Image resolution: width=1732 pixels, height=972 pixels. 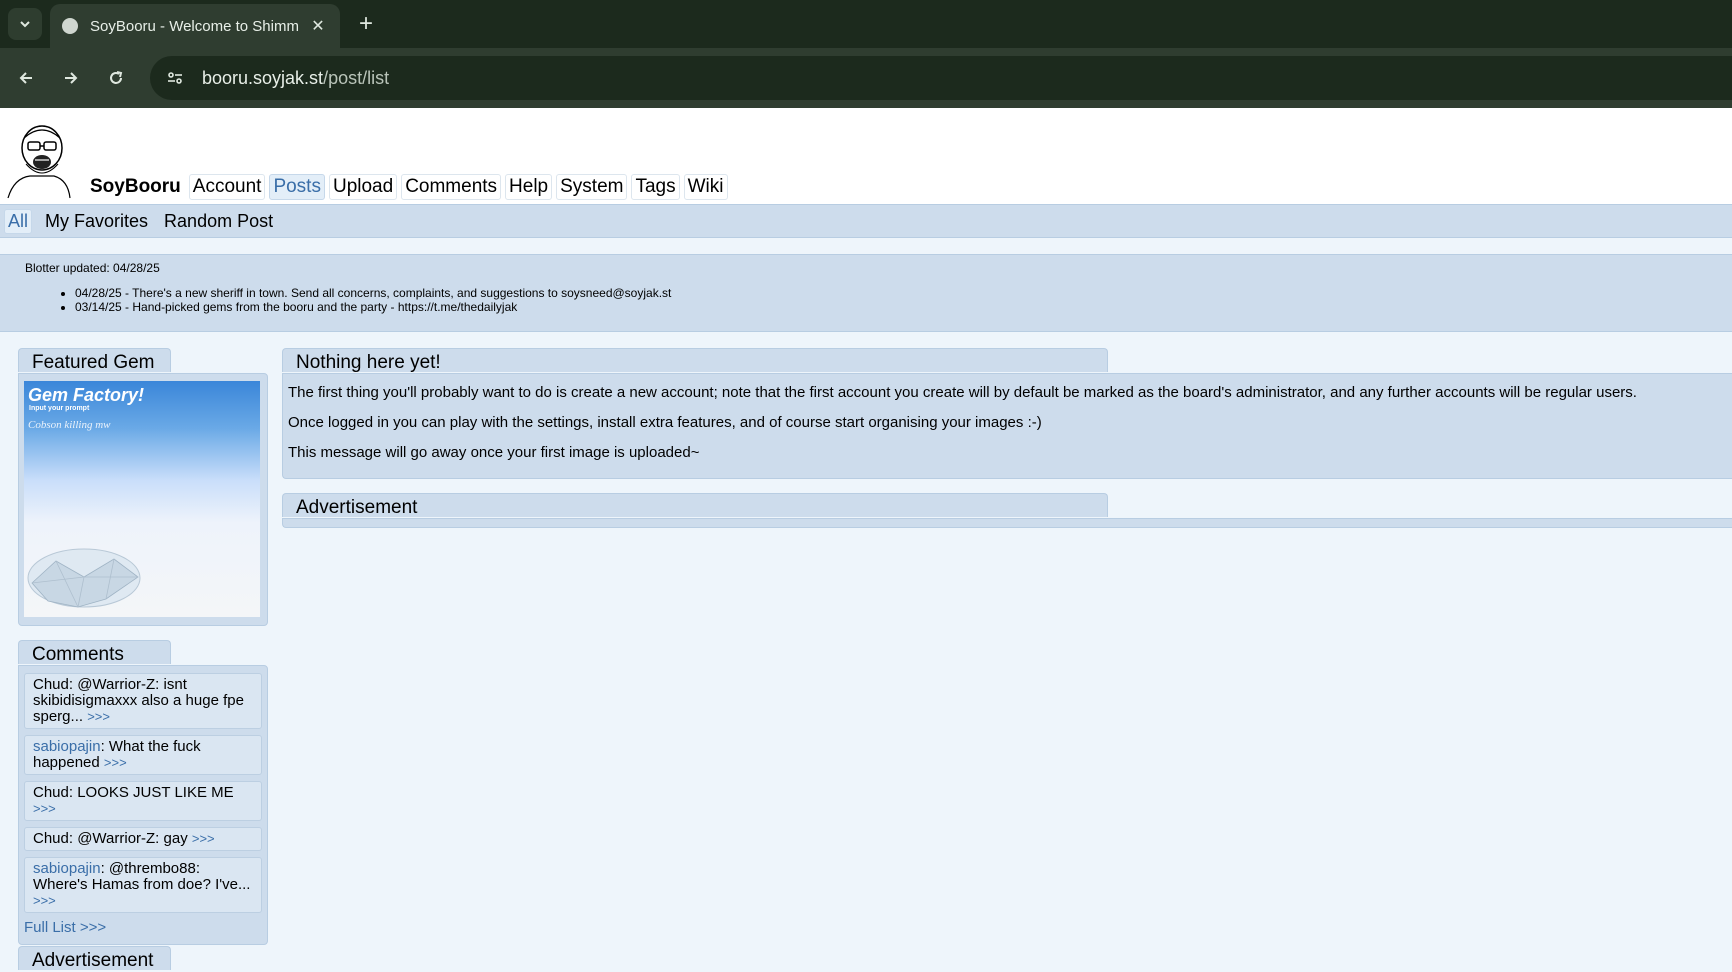 I want to click on site-favicon-icon, so click(x=70, y=26).